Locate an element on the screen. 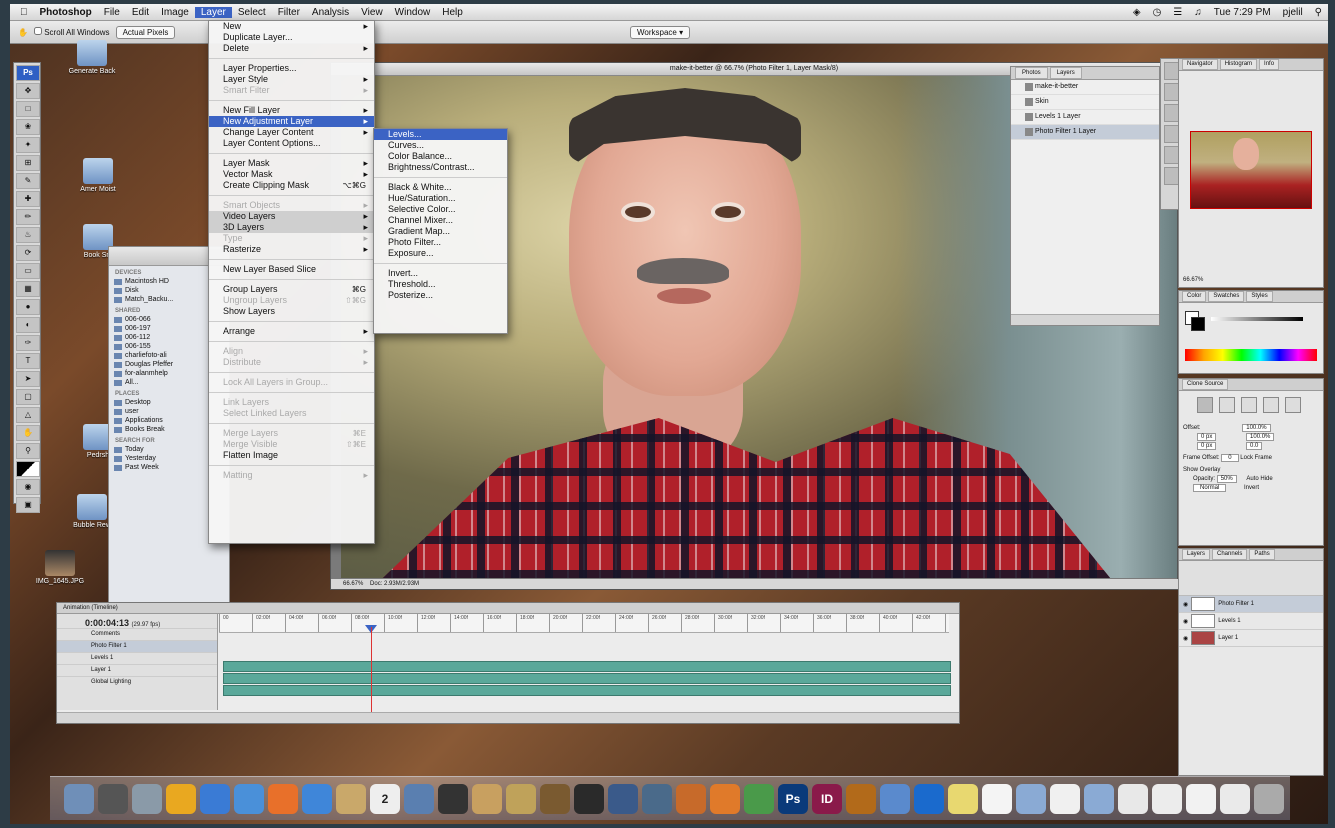 The height and width of the screenshot is (828, 1335). width-scale-field: 100.0% is located at coordinates (1256, 428).